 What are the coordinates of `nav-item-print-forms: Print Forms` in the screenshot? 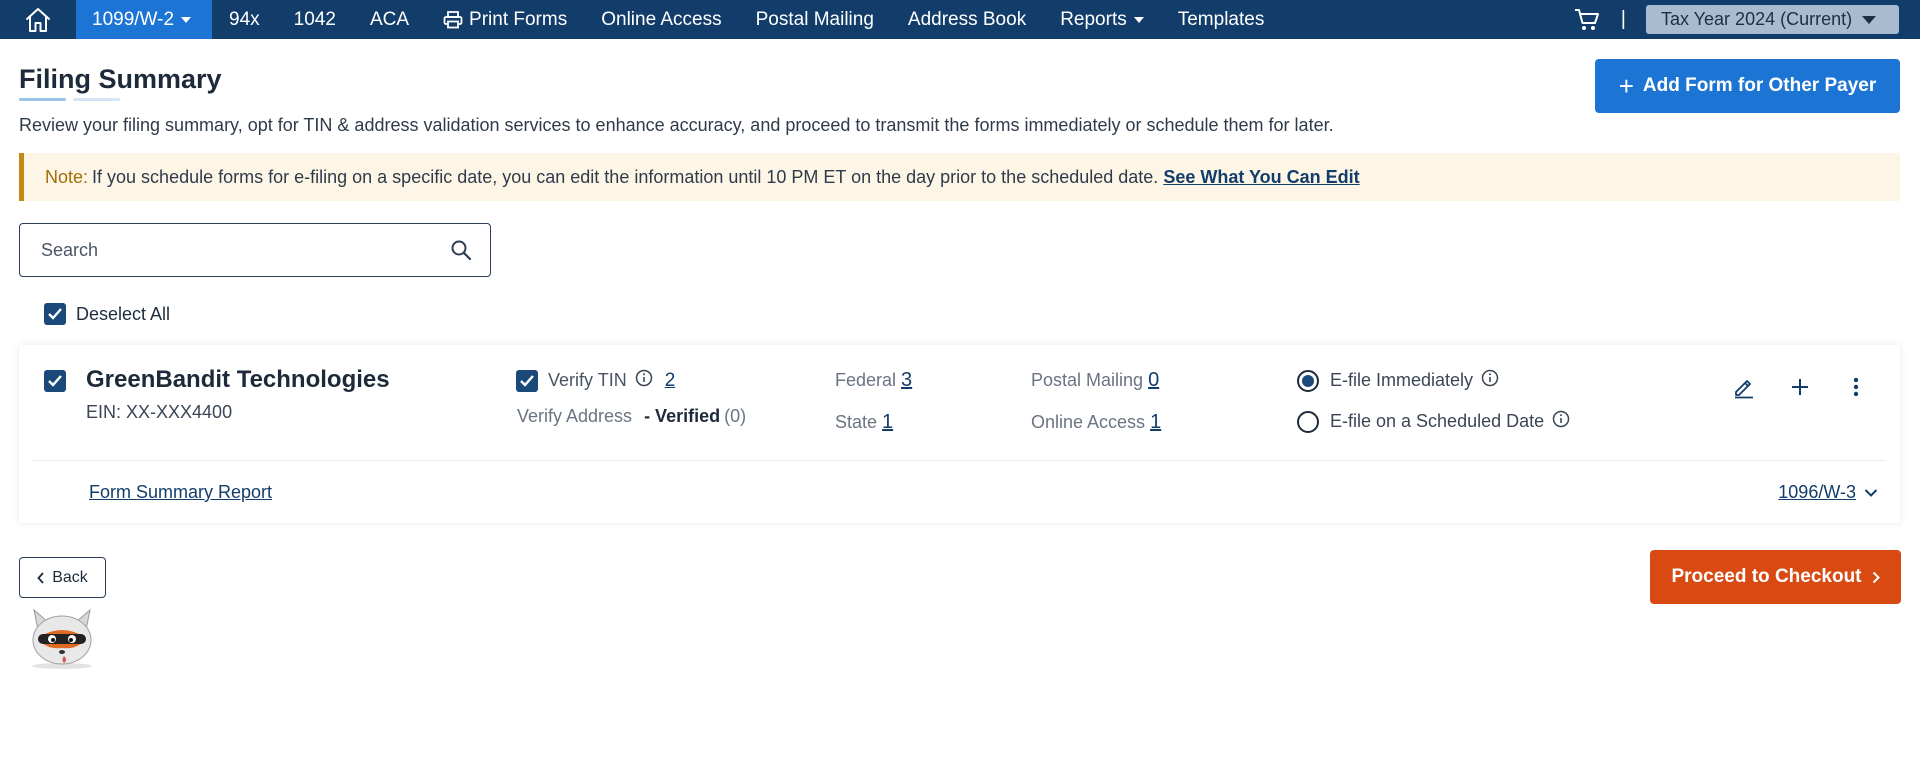 It's located at (505, 19).